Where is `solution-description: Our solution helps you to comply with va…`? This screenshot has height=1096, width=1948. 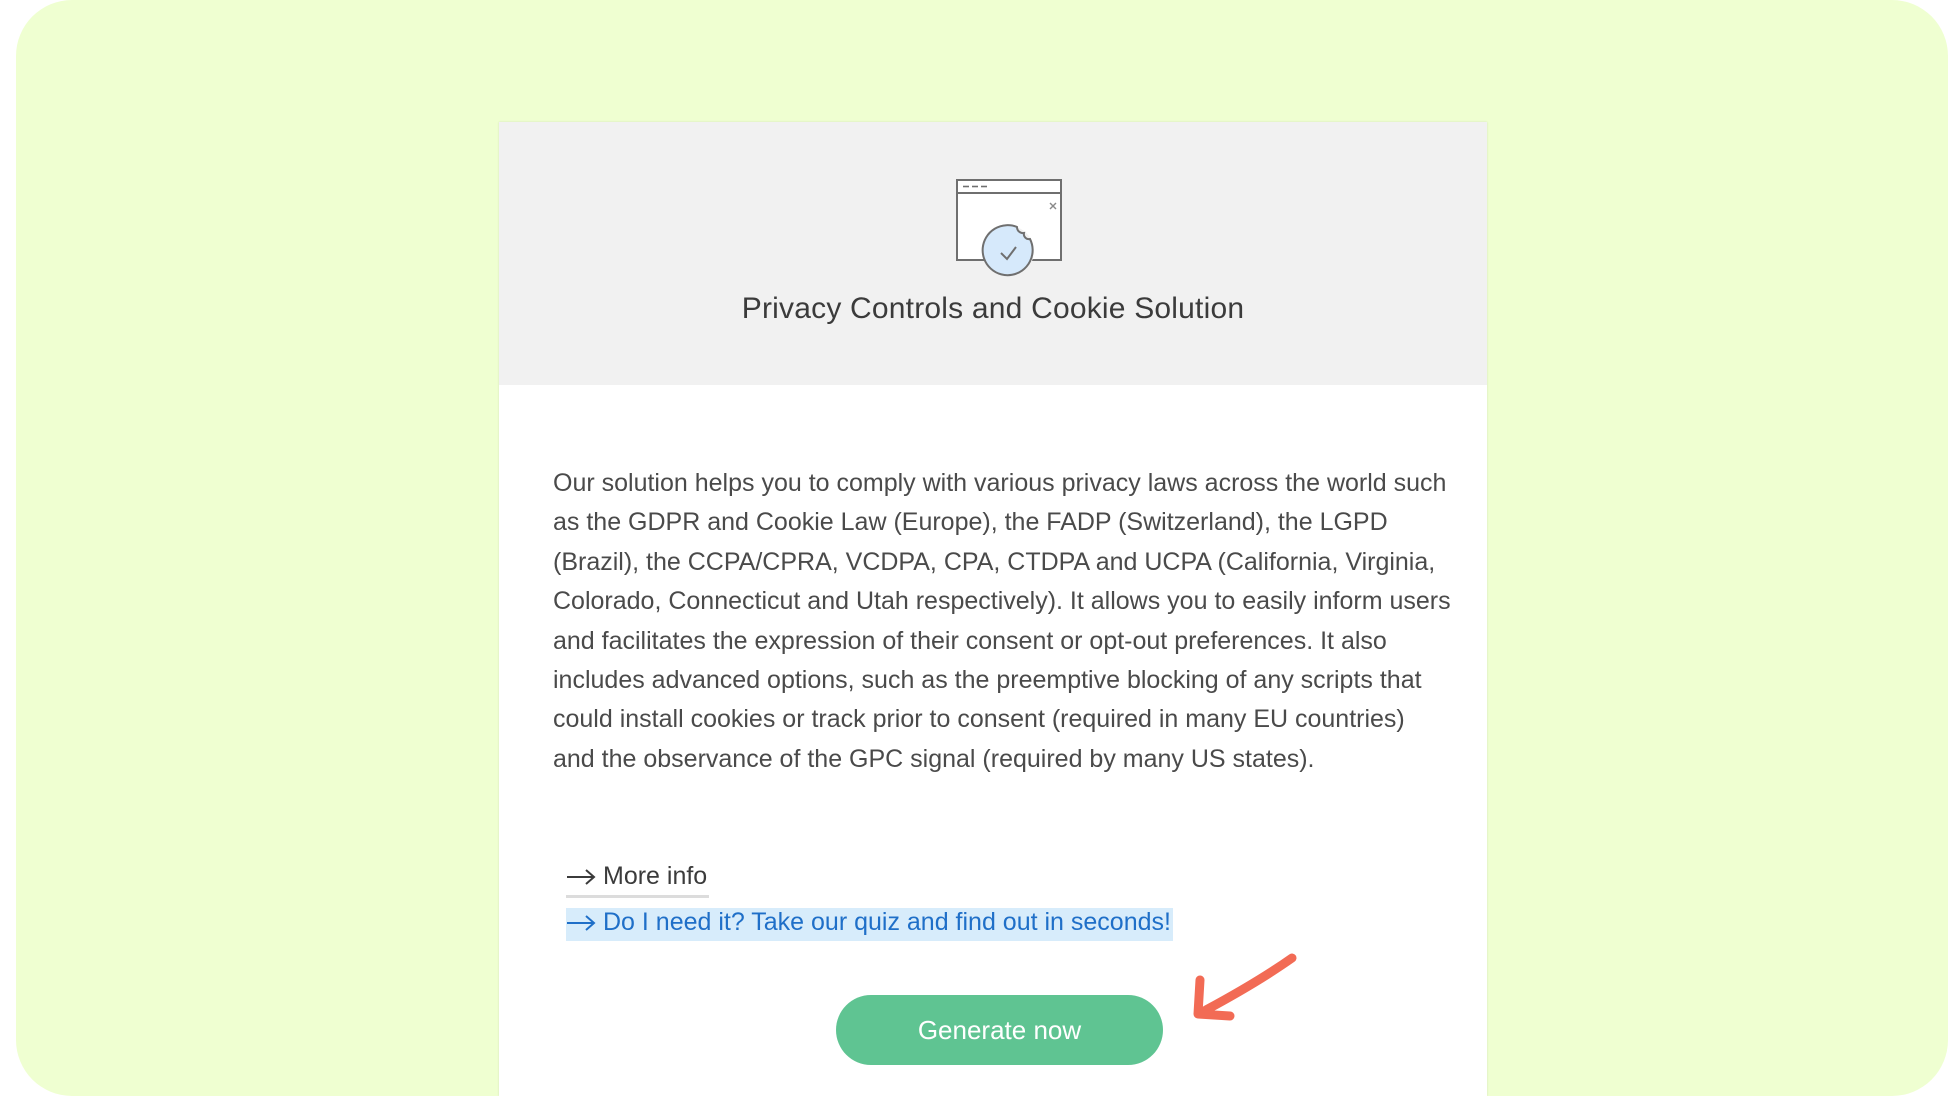
solution-description: Our solution helps you to comply with va… is located at coordinates (1002, 621).